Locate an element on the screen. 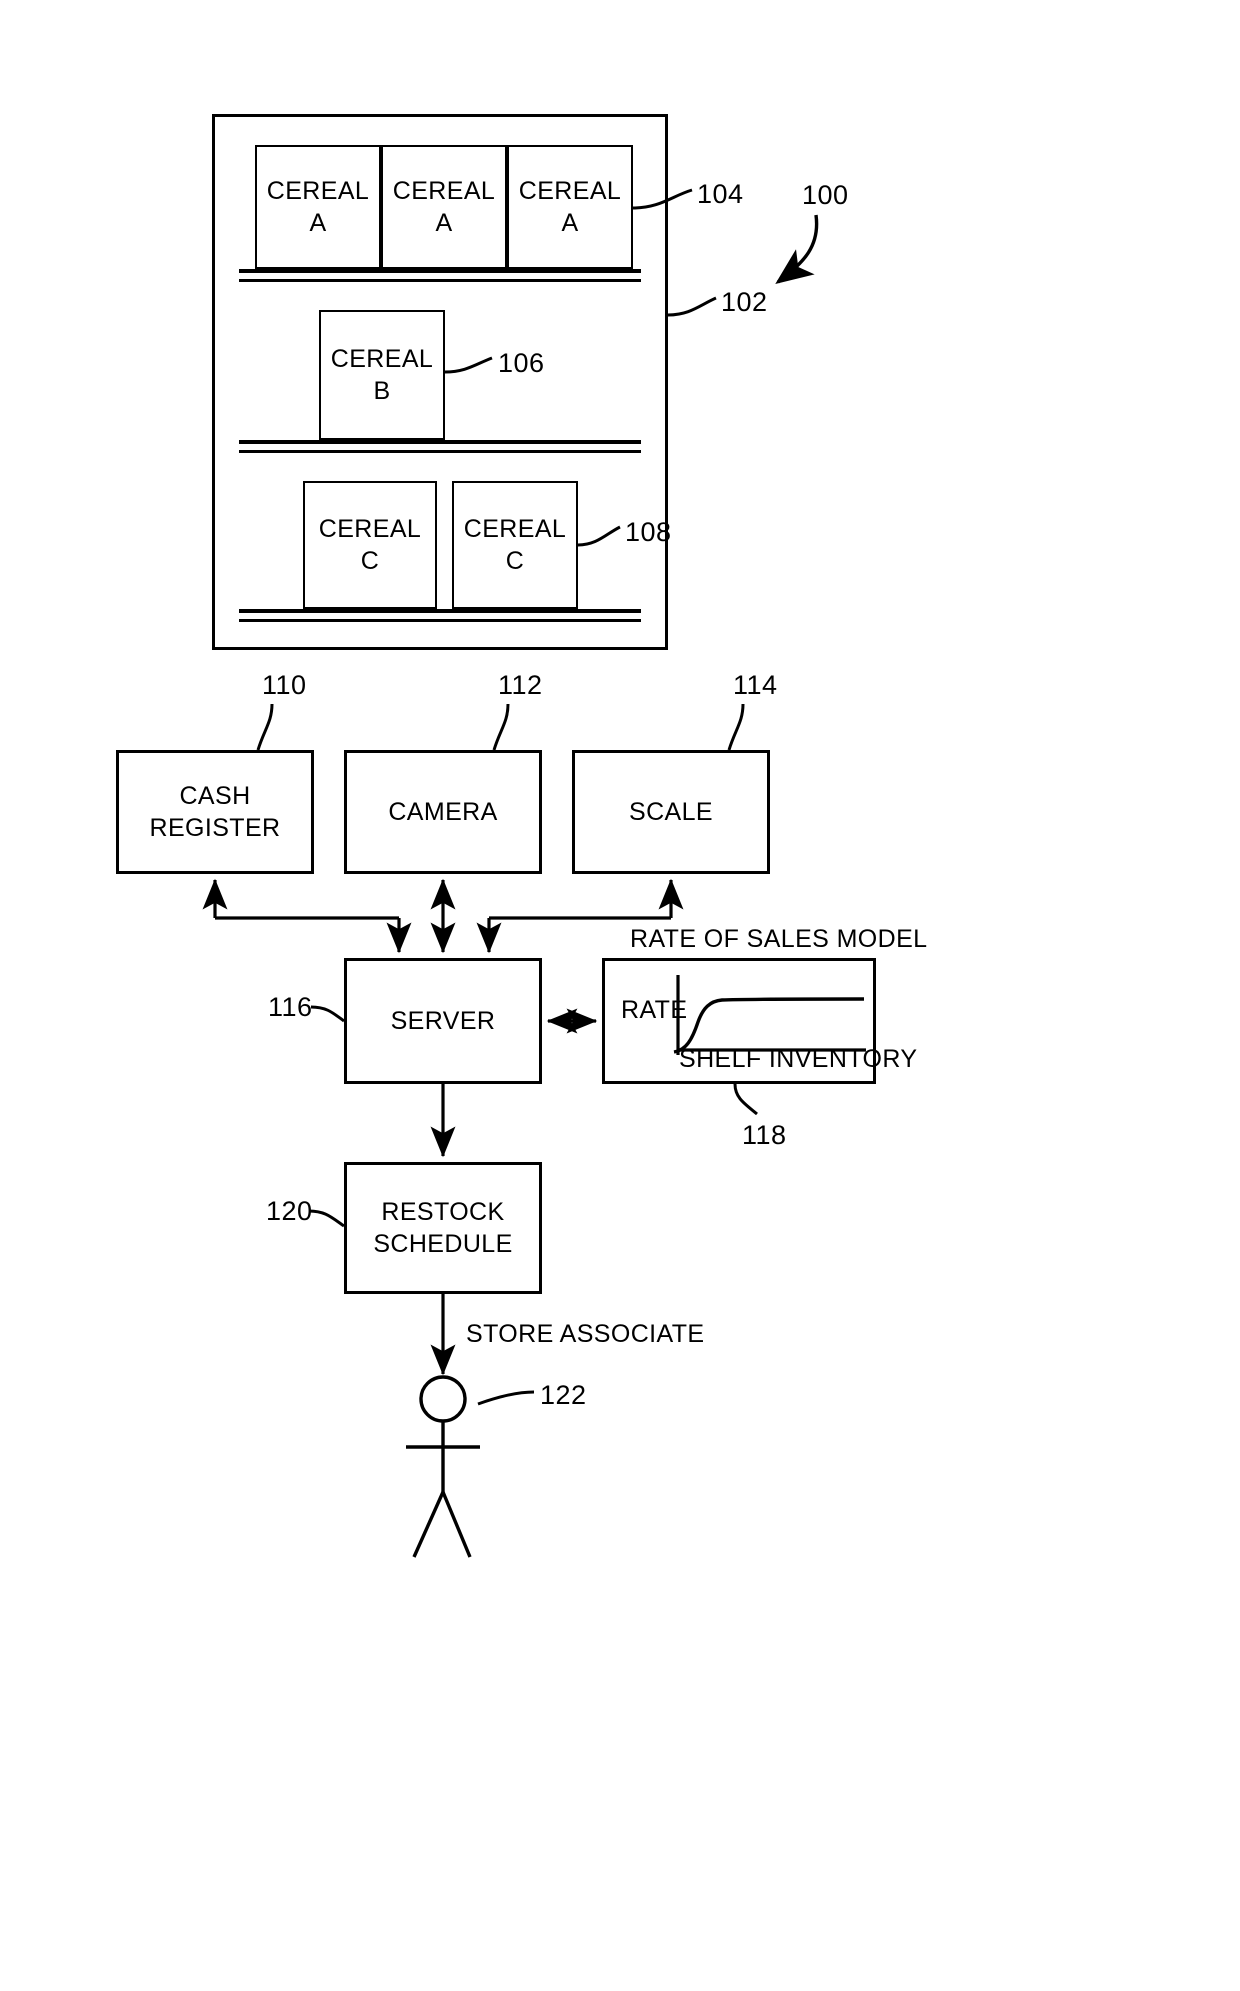  product-box-cereal-b-1: CEREAL B is located at coordinates (382, 375).